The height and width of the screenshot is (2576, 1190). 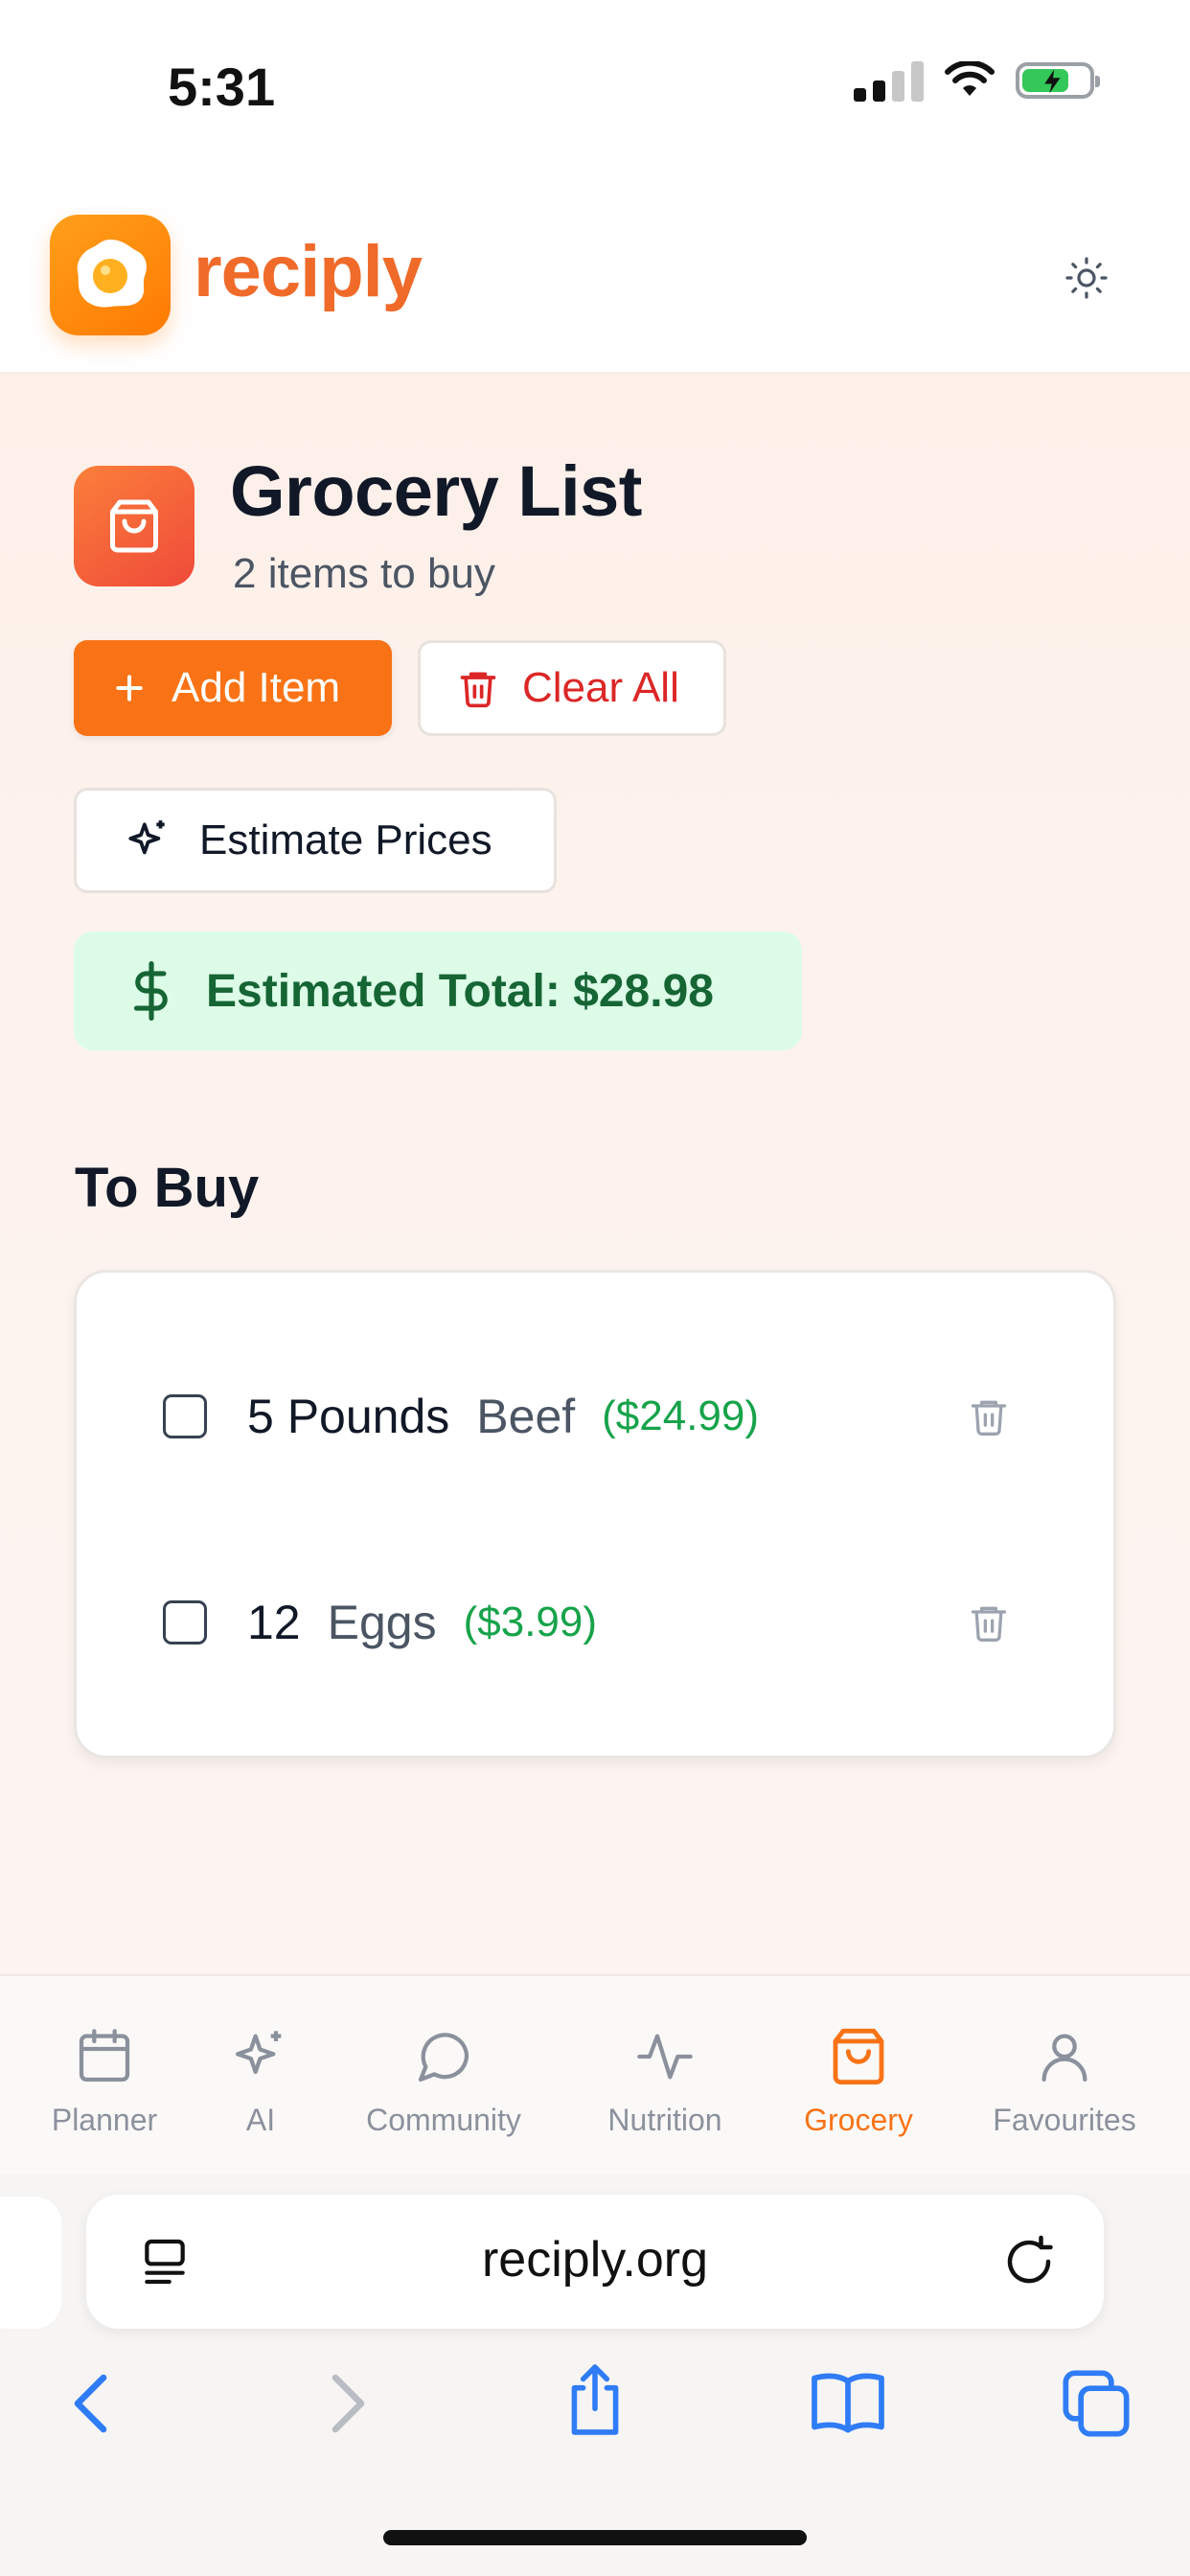 I want to click on back-icon, so click(x=92, y=2403).